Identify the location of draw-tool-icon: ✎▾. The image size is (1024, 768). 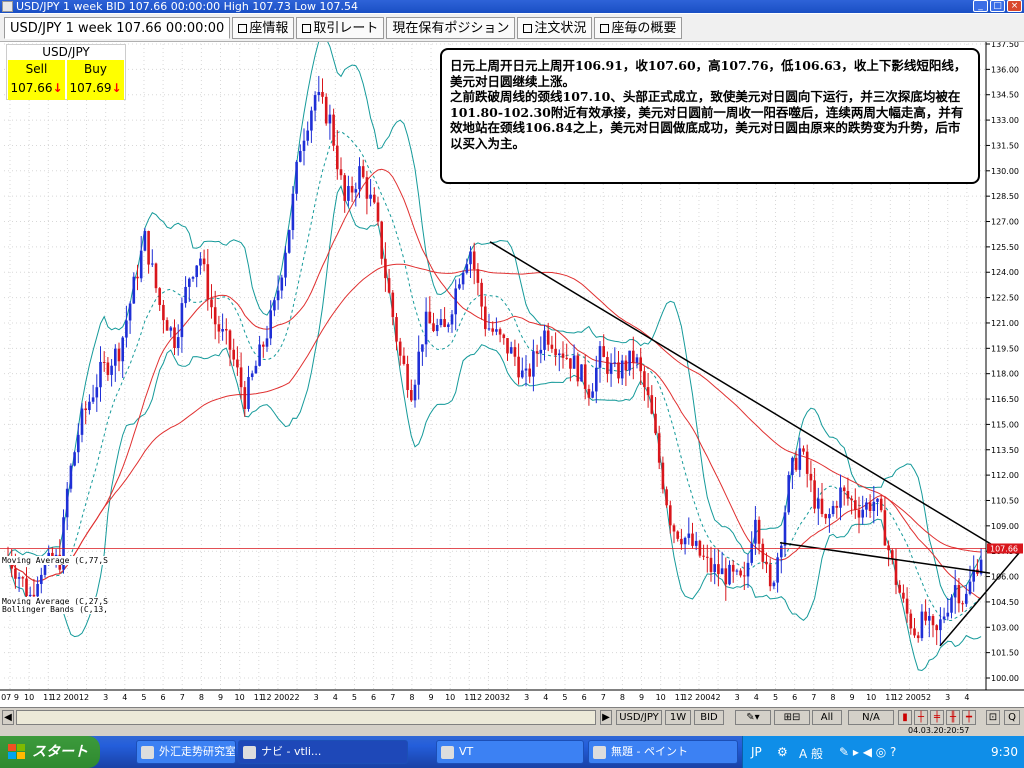
(753, 717).